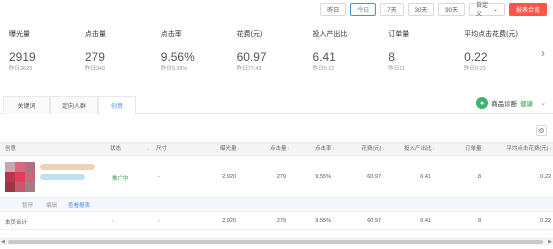  I want to click on col-orders: 订单量↕, so click(460, 149).